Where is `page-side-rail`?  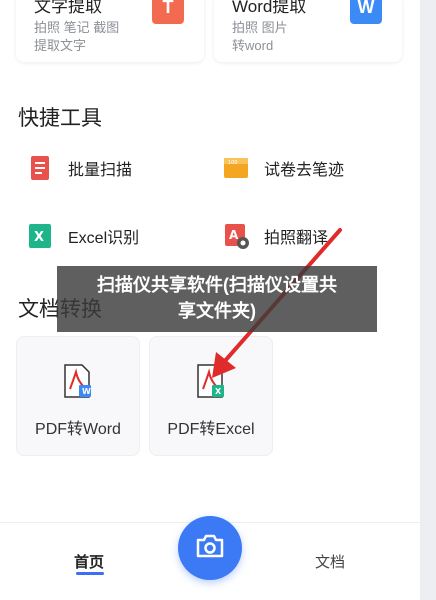
page-side-rail is located at coordinates (428, 300).